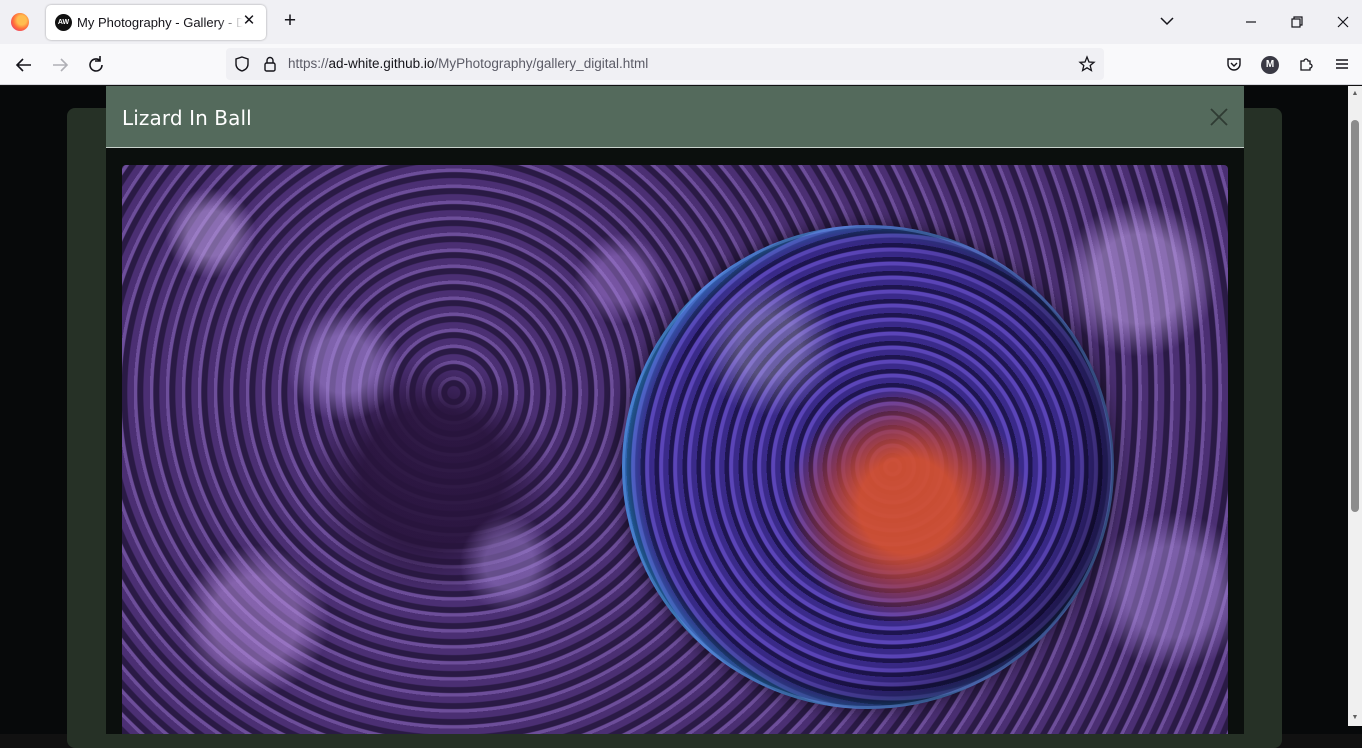  Describe the element at coordinates (160, 22) in the screenshot. I see `tab-title: My Photography - Gallery - Digital` at that location.